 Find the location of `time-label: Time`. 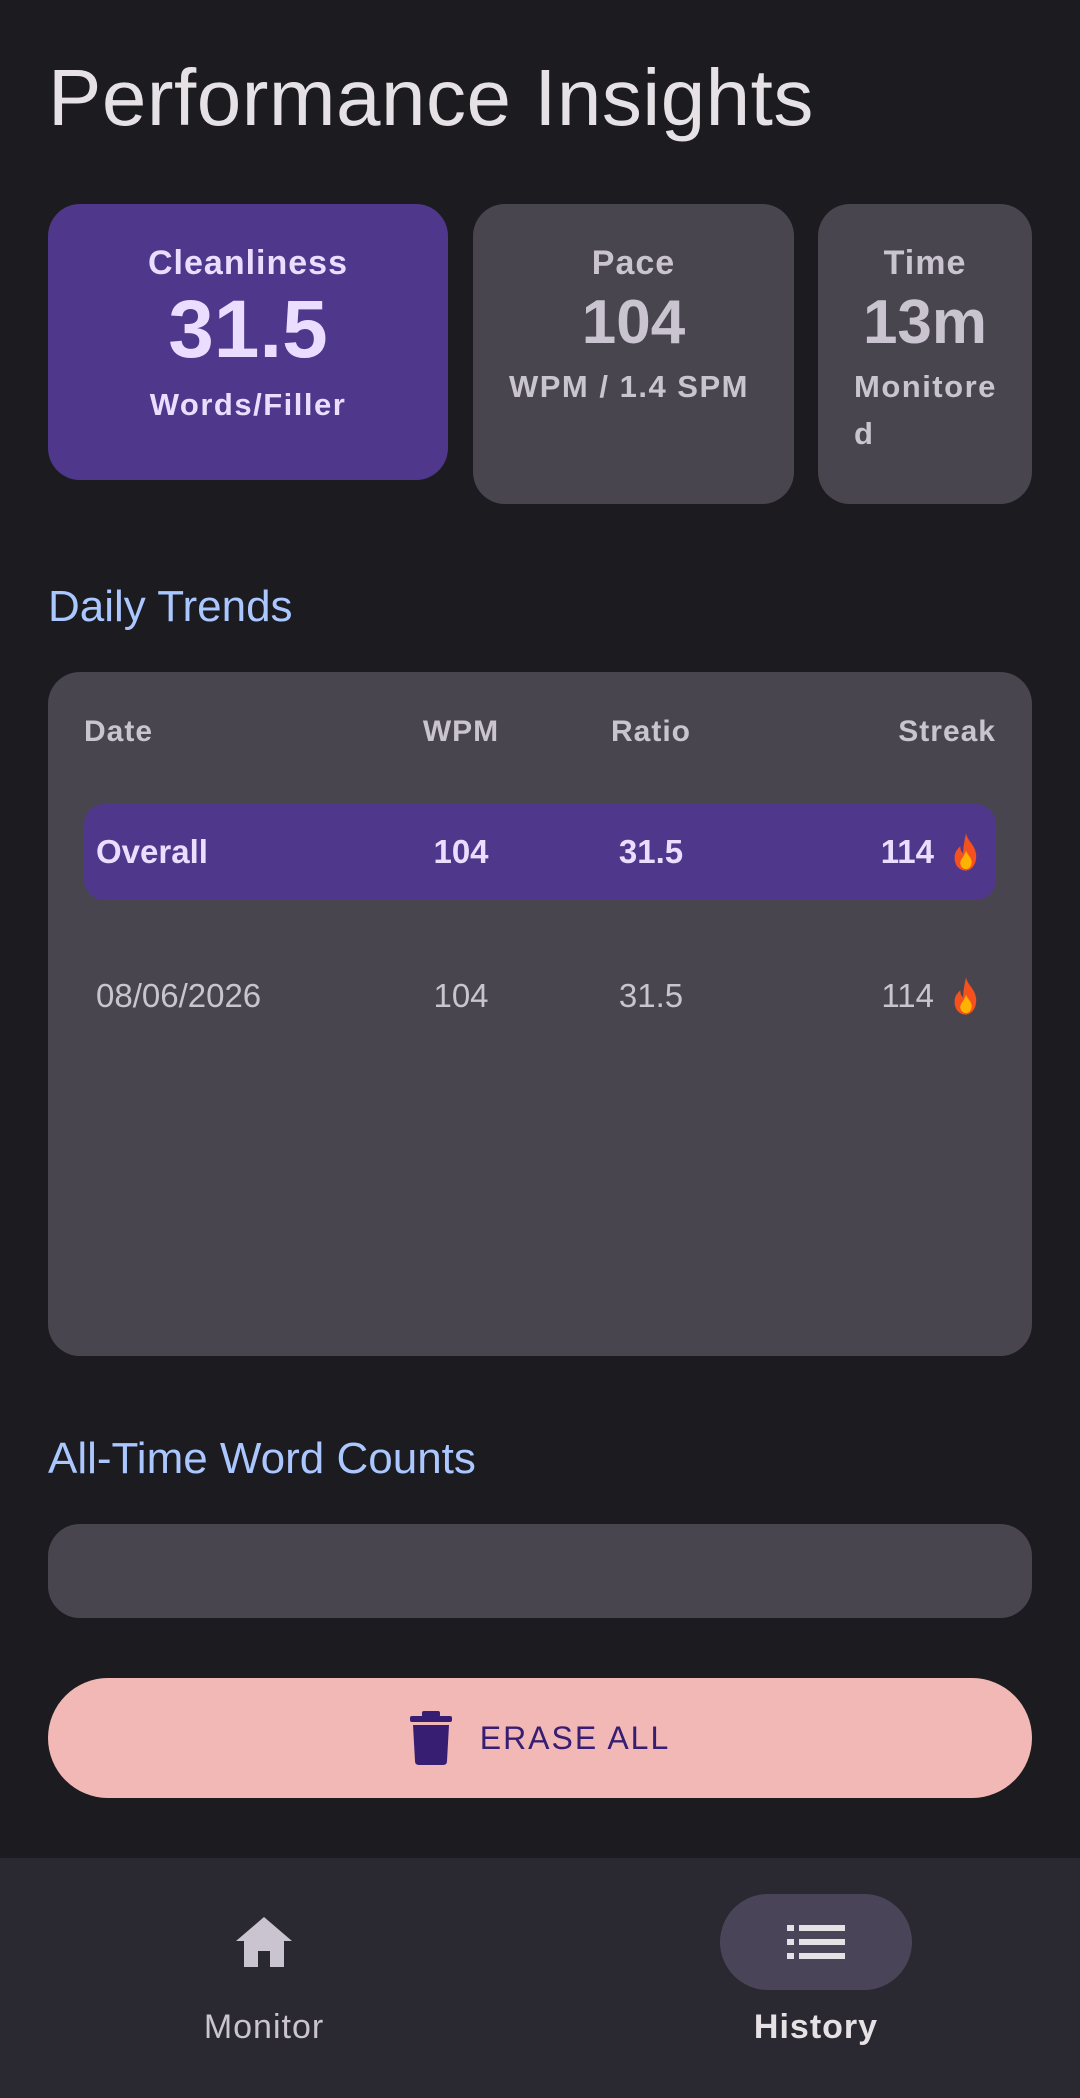

time-label: Time is located at coordinates (925, 263).